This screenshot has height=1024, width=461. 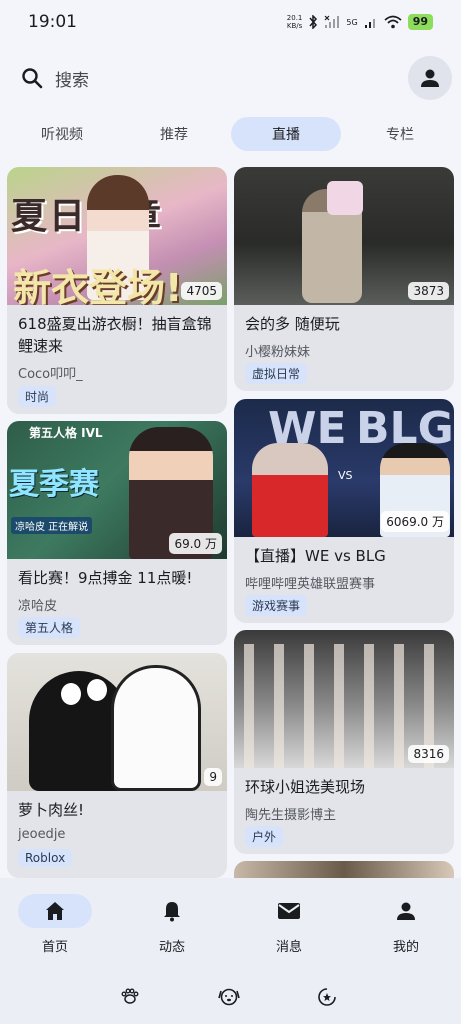 What do you see at coordinates (264, 836) in the screenshot?
I see `card-tag: 户外` at bounding box center [264, 836].